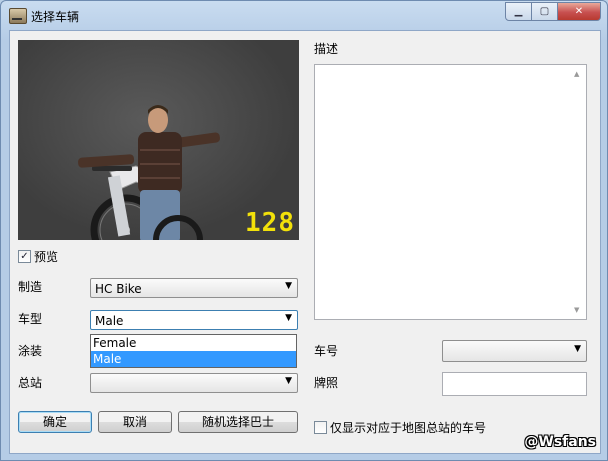 This screenshot has height=461, width=608. I want to click on fleet-number-select: ▼, so click(514, 351).